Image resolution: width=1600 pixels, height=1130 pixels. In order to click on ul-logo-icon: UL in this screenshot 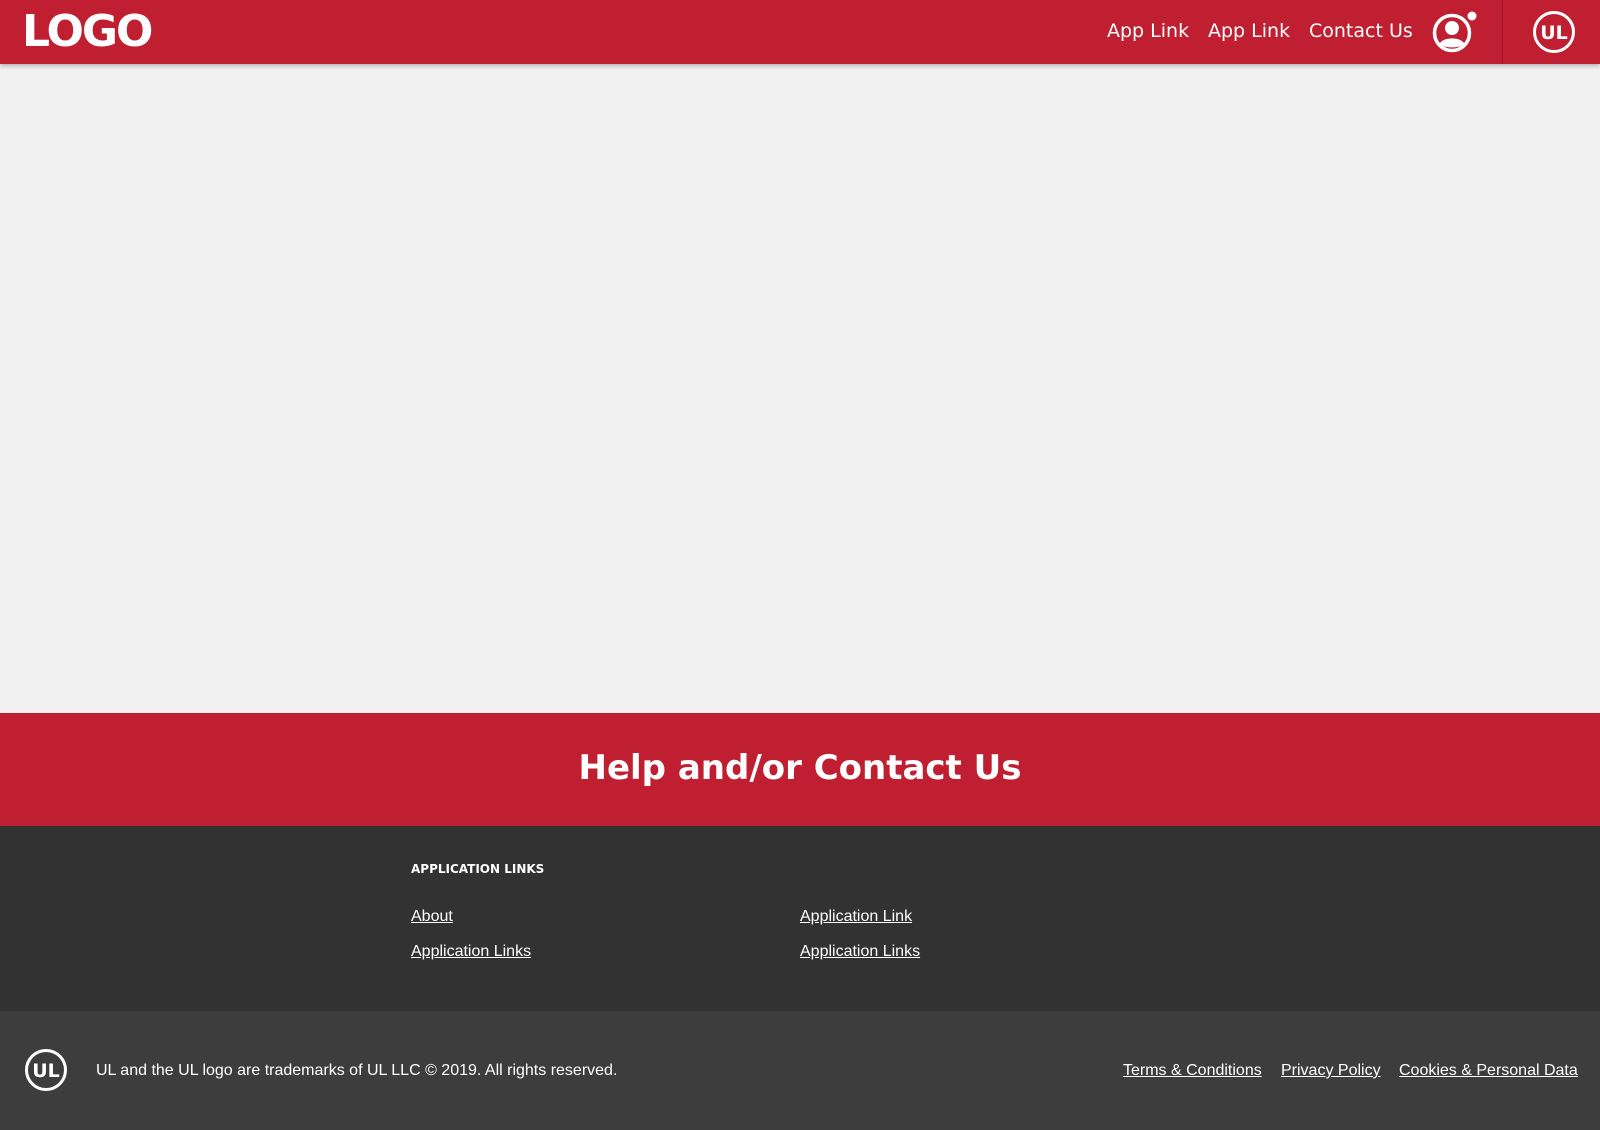, I will do `click(1554, 32)`.